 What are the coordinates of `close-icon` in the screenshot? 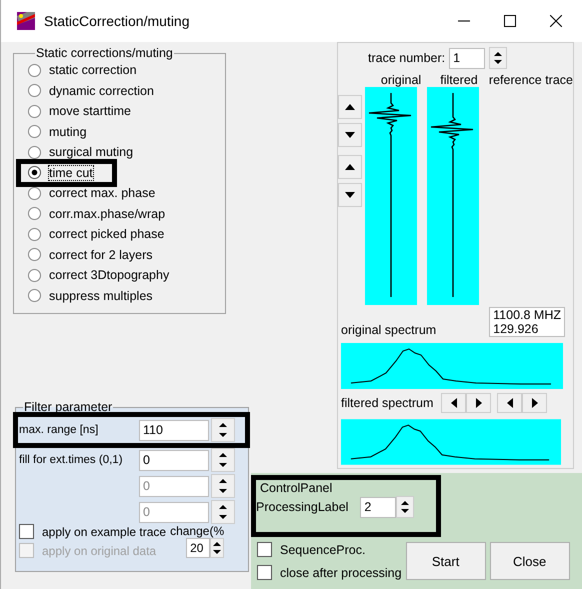 It's located at (556, 21).